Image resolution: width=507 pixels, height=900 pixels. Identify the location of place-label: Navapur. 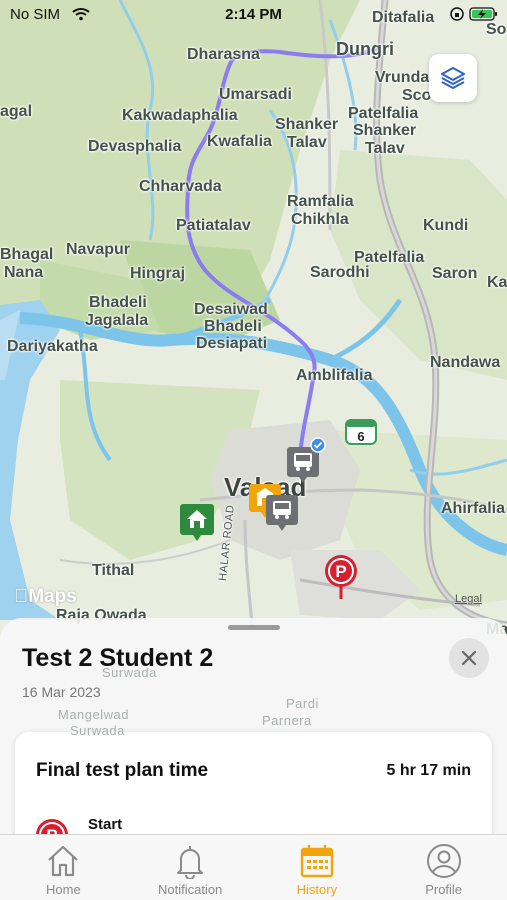
(98, 249).